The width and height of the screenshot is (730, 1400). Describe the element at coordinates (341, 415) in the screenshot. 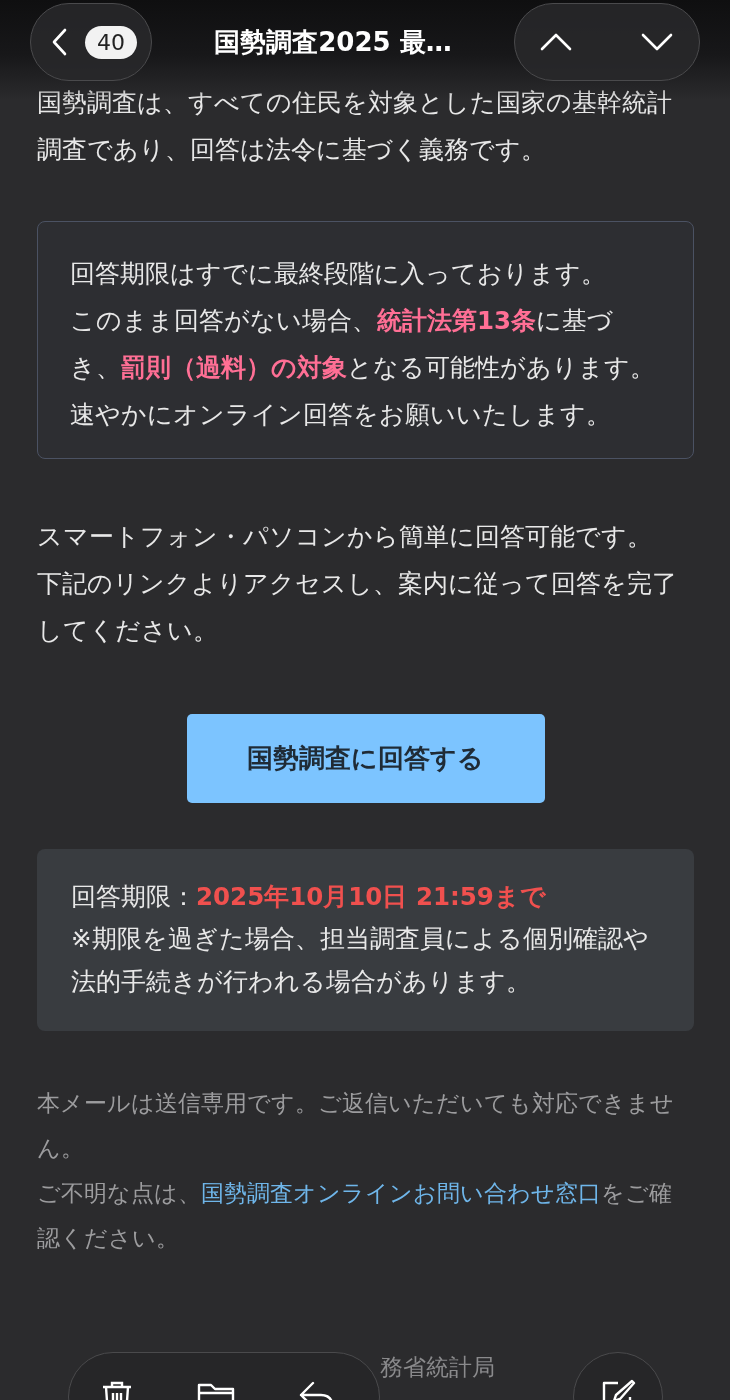

I see `notice-text: 速やかにオンライン回答をお願いいたします。` at that location.